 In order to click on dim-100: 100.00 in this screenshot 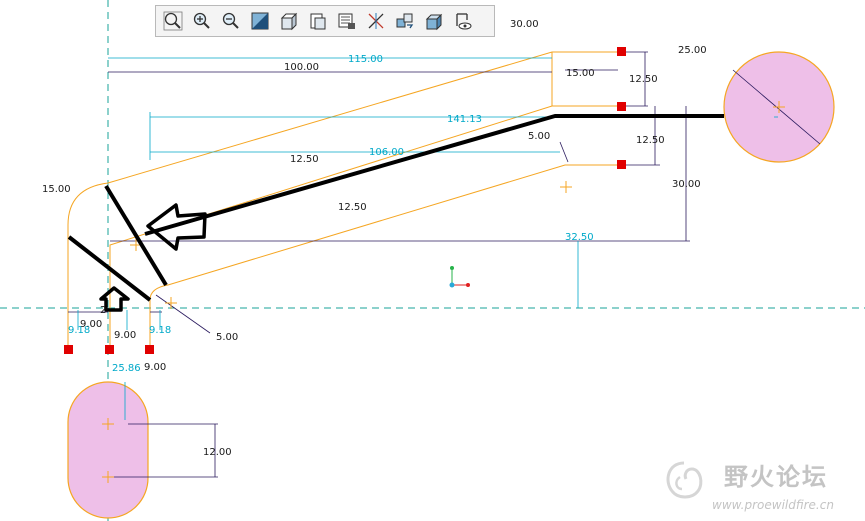, I will do `click(301, 67)`.